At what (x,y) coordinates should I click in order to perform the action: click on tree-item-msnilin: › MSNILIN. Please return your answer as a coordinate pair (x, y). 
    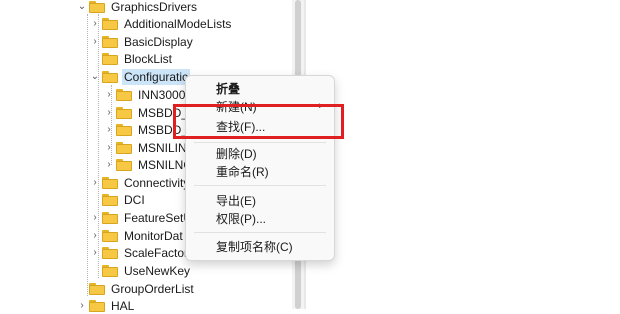
    Looking at the image, I should click on (146, 147).